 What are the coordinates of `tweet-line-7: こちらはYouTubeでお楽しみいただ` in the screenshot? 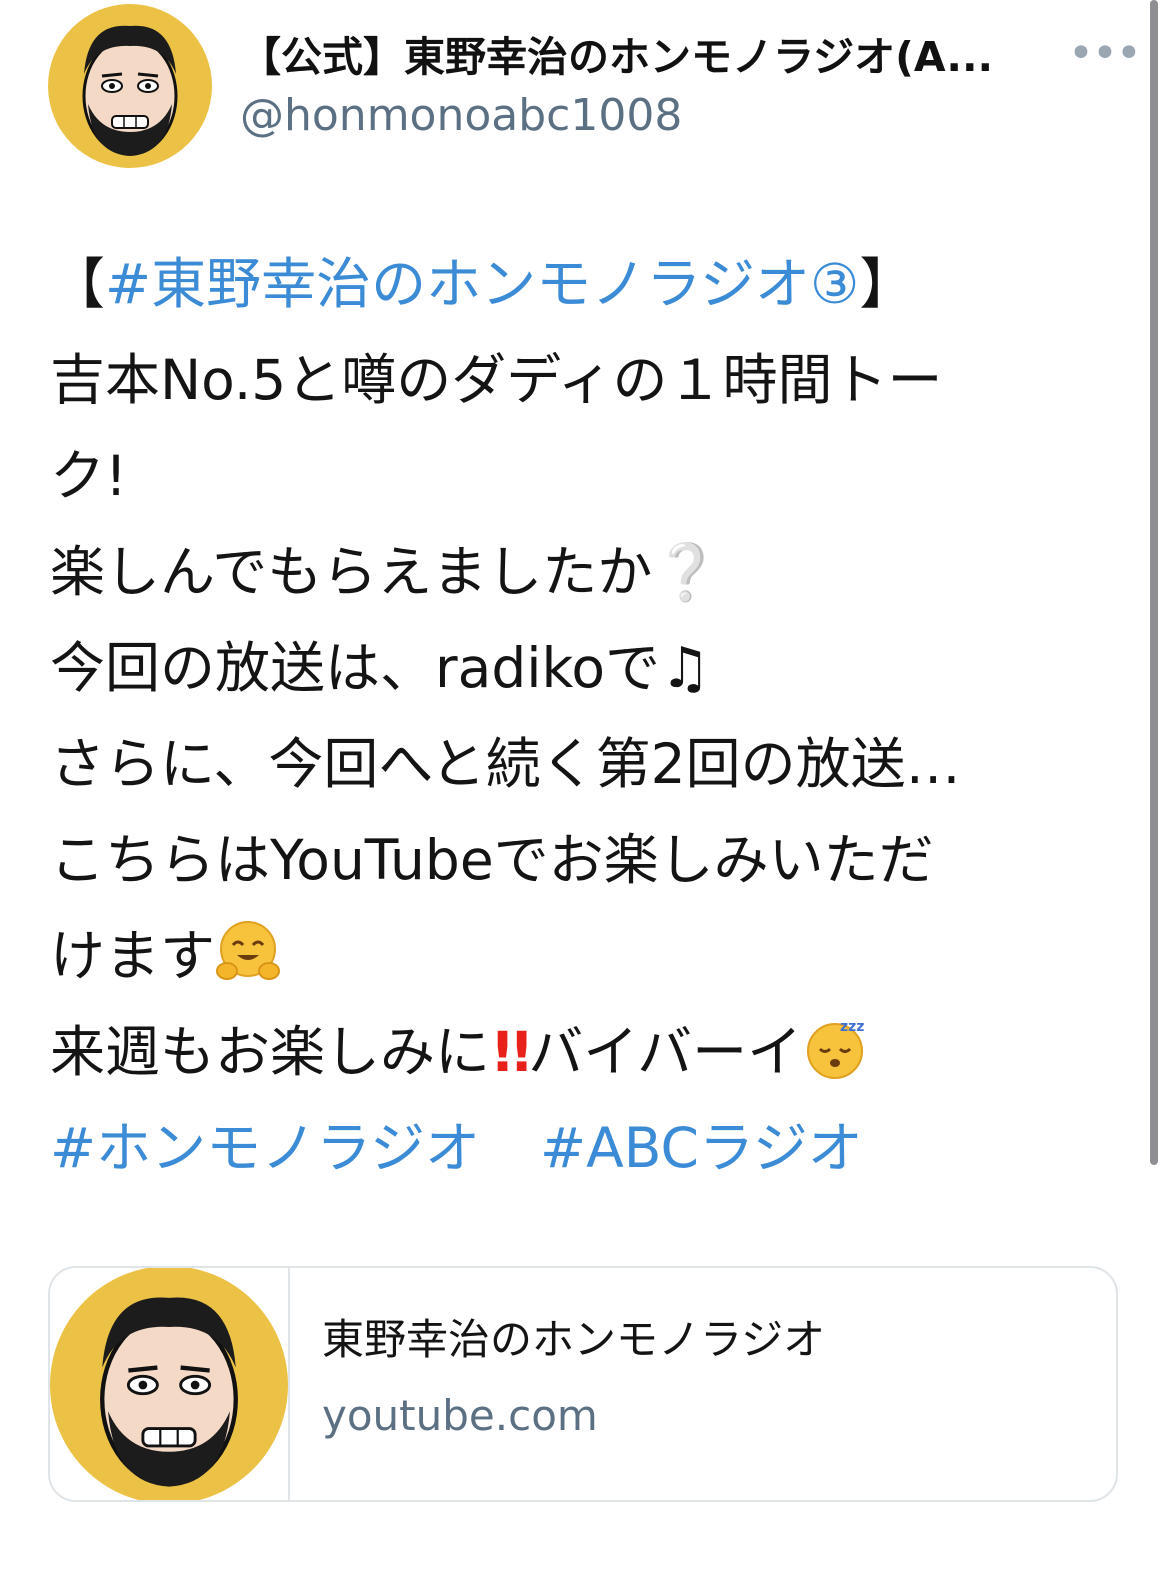 It's located at (492, 860).